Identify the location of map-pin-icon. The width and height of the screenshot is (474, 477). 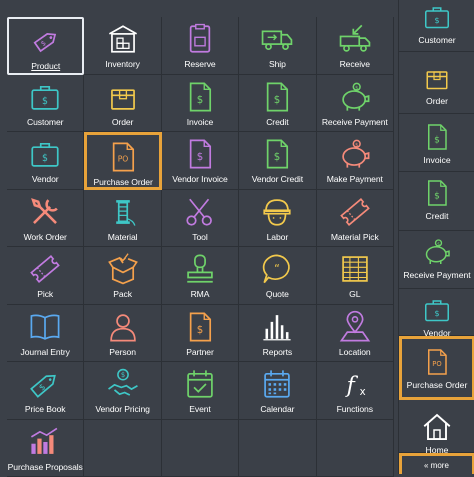
(355, 327).